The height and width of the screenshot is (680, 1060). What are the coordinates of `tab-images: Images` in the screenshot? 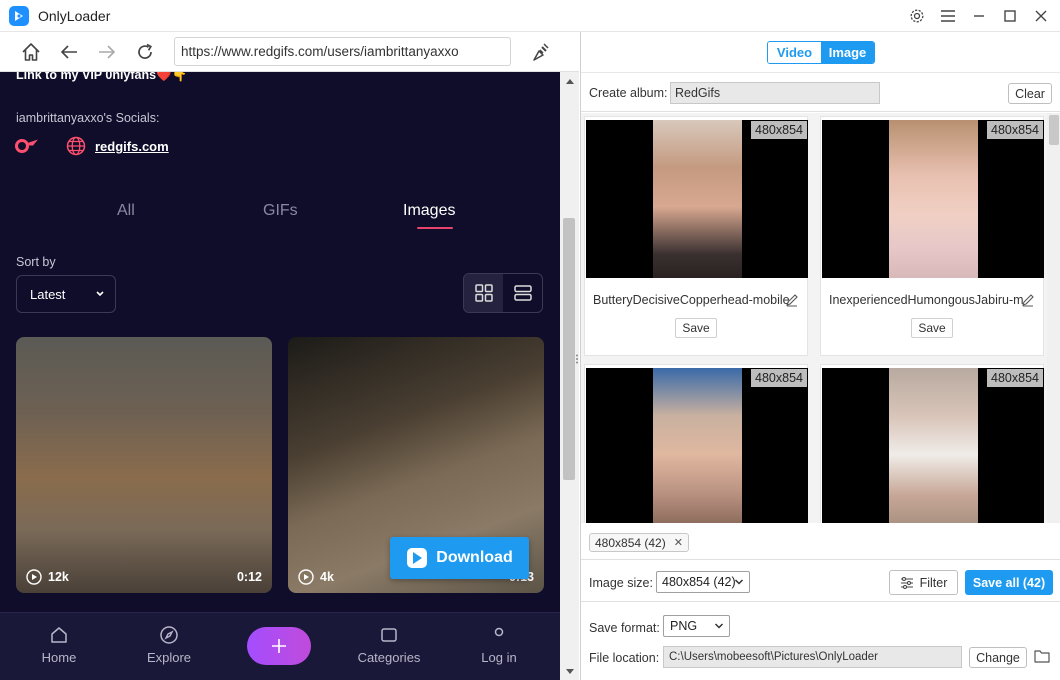 It's located at (429, 211).